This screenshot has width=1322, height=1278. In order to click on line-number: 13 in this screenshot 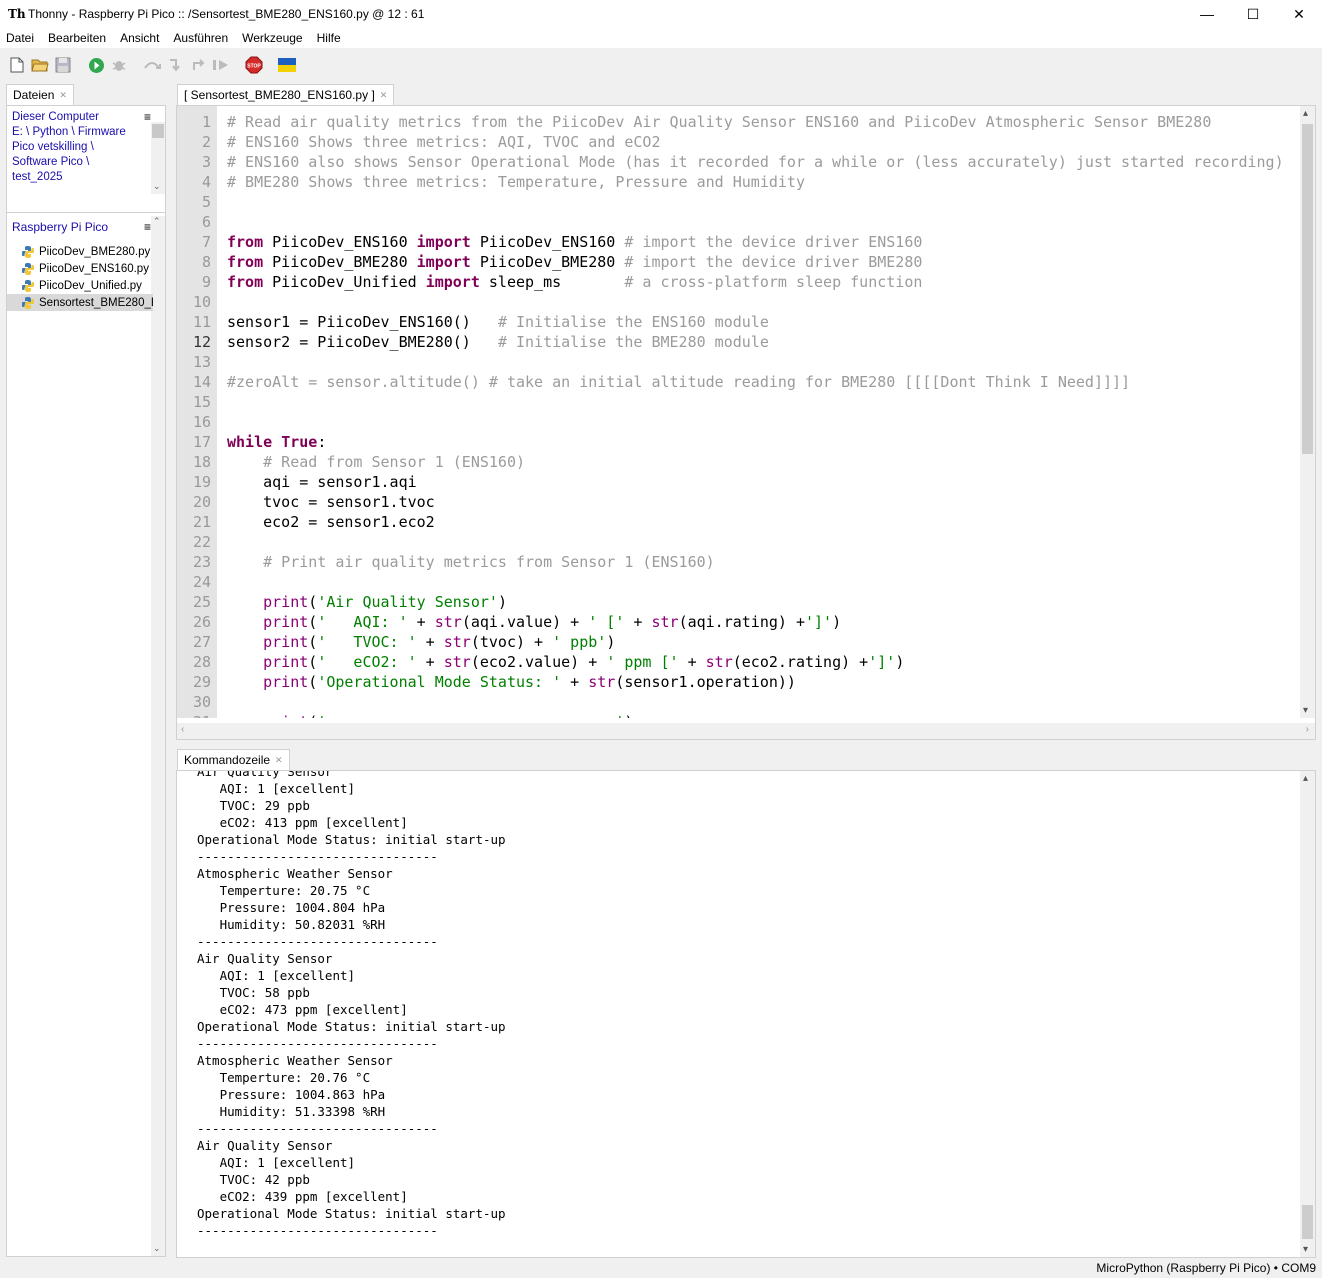, I will do `click(201, 362)`.